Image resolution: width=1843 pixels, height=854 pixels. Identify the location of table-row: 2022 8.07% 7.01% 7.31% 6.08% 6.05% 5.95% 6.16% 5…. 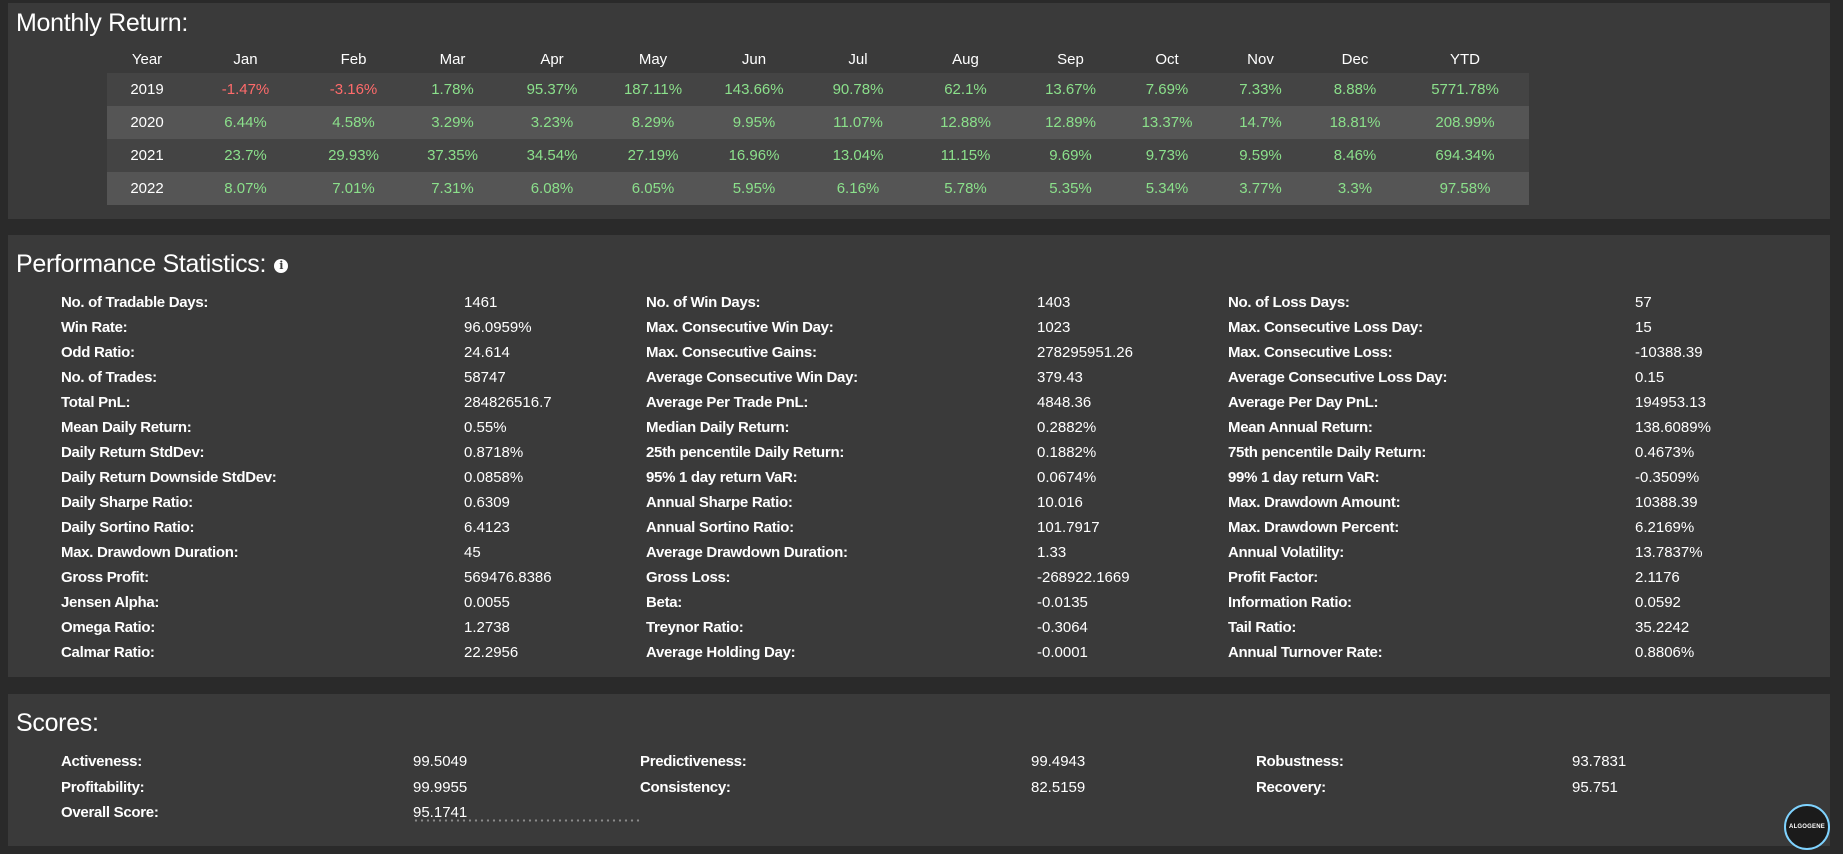
(818, 188).